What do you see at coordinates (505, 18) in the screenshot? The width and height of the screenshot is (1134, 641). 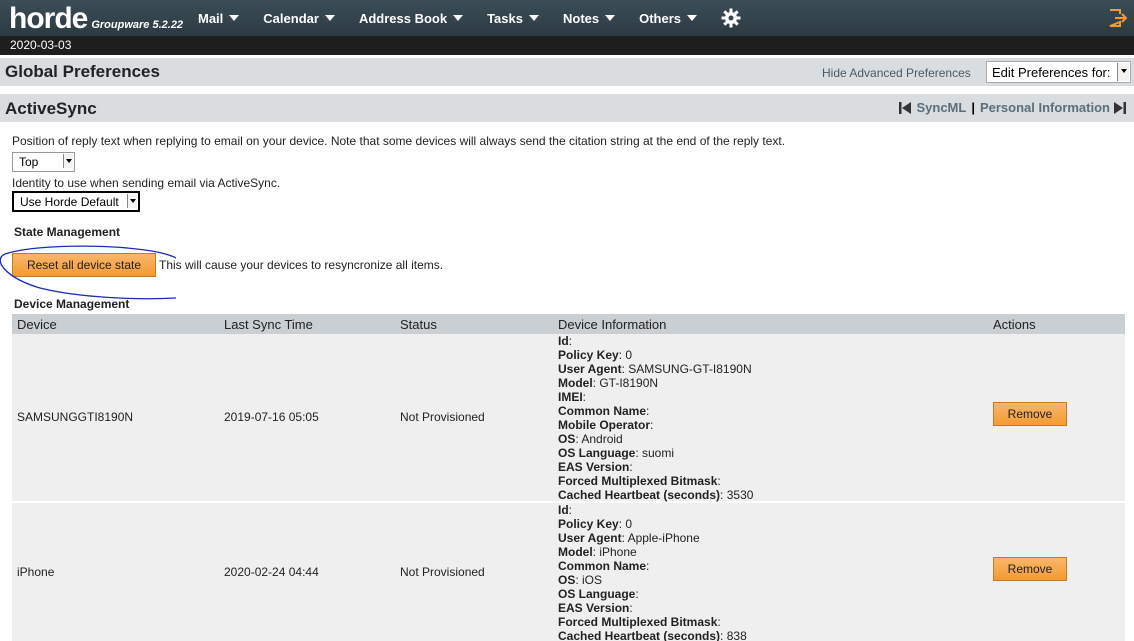 I see `menu-tasks-label: Tasks` at bounding box center [505, 18].